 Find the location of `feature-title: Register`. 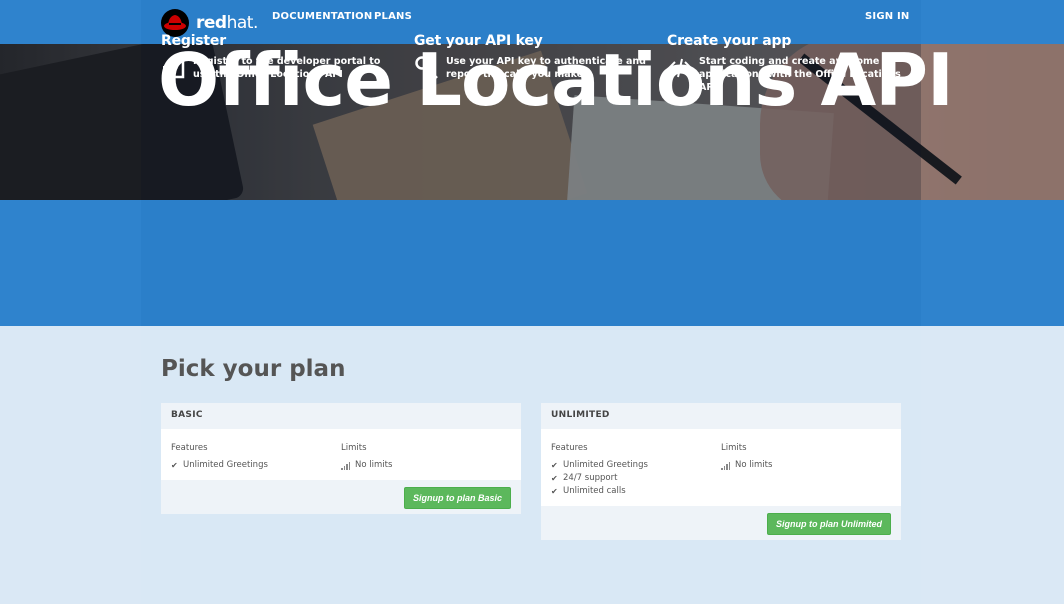

feature-title: Register is located at coordinates (193, 41).